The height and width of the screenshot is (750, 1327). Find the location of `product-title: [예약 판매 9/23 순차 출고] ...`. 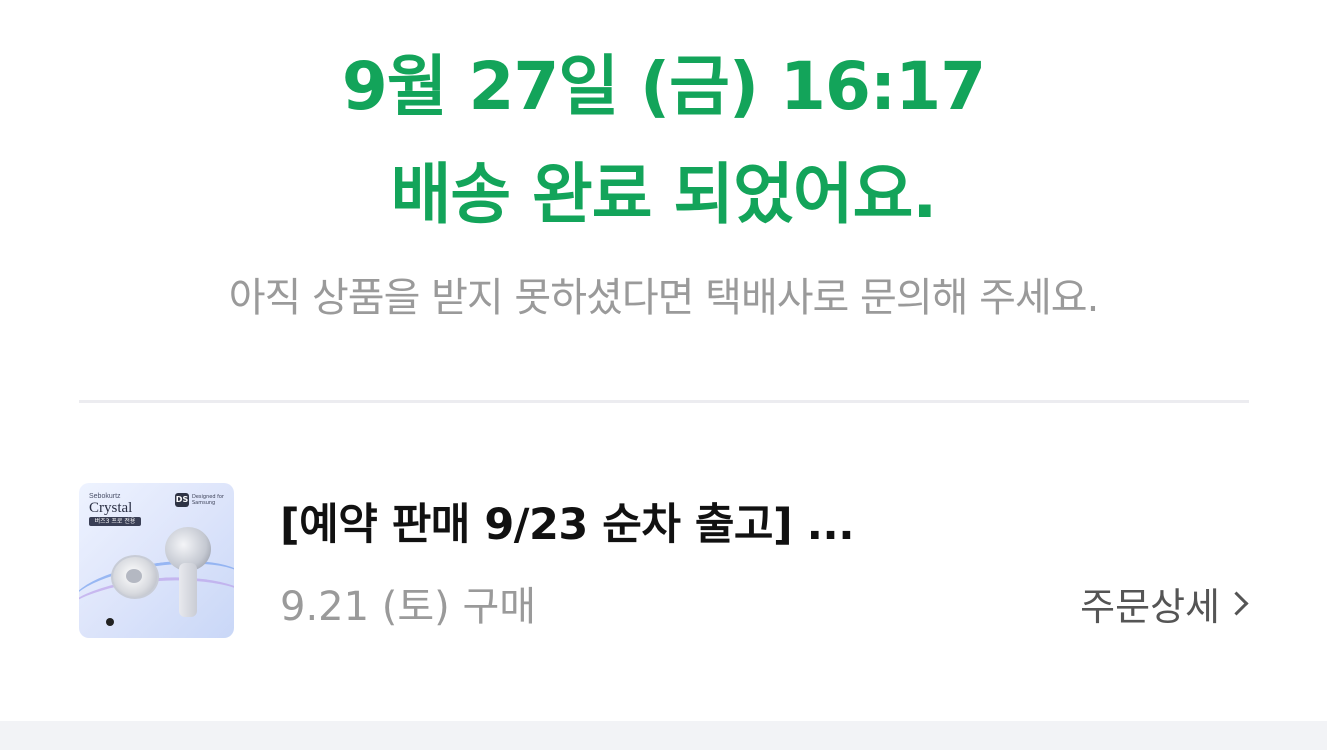

product-title: [예약 판매 9/23 순차 출고] ... is located at coordinates (567, 525).